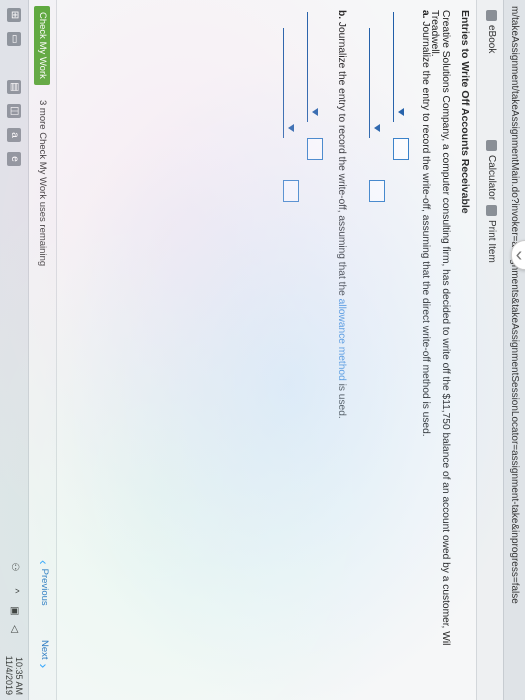 This screenshot has width=525, height=700. I want to click on amount-input-a1, so click(401, 149).